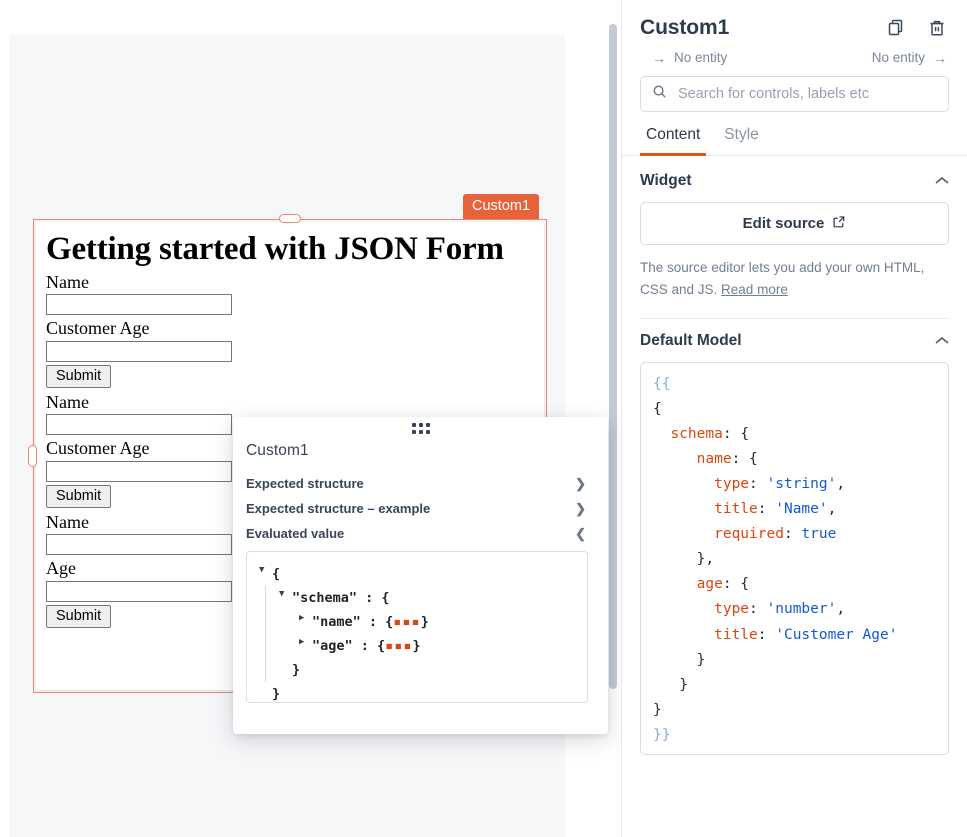  I want to click on copy-icon, so click(897, 28).